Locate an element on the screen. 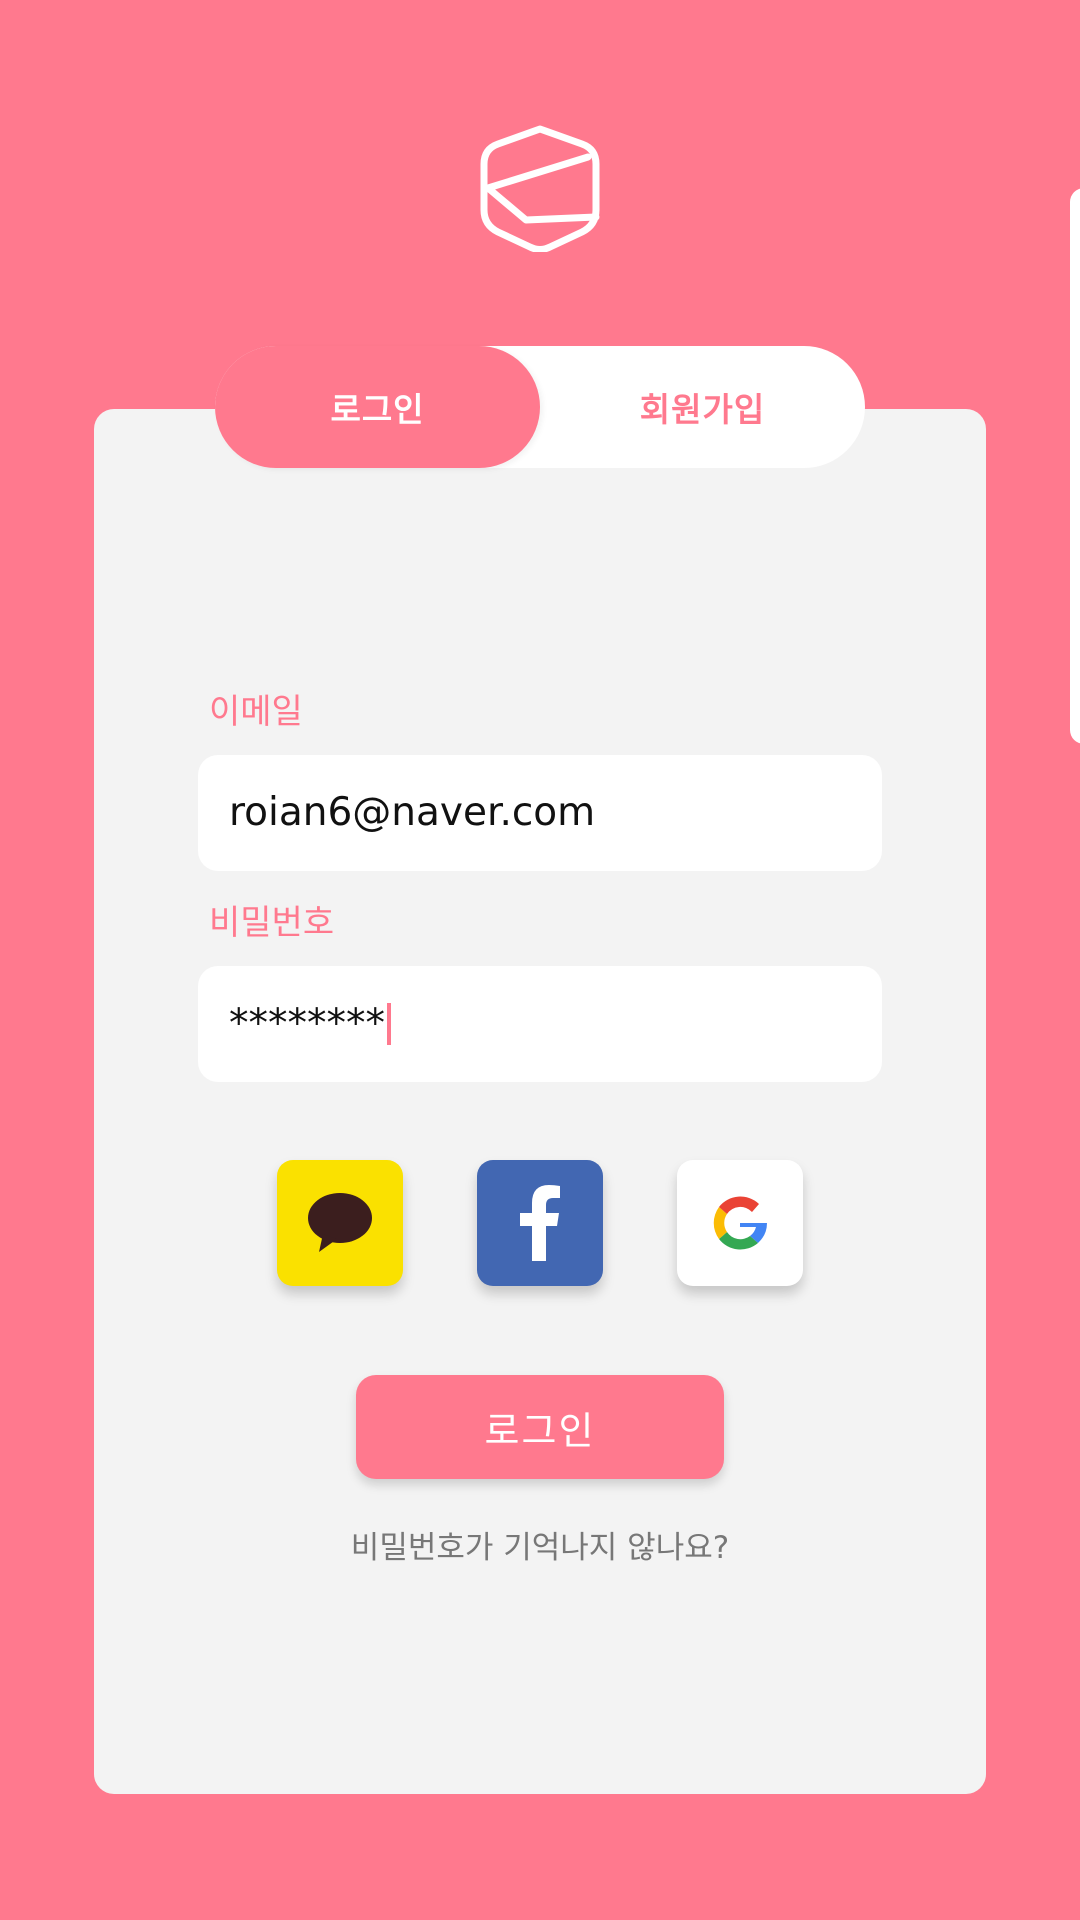 This screenshot has width=1080, height=1920. password-field: ******** is located at coordinates (540, 1024).